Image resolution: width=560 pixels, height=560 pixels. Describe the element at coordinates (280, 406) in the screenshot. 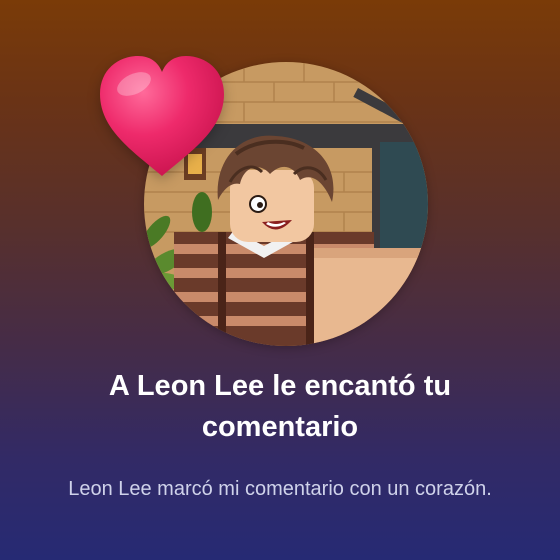

I see `notification-title: A Leon Lee le encantó tu comentario` at that location.